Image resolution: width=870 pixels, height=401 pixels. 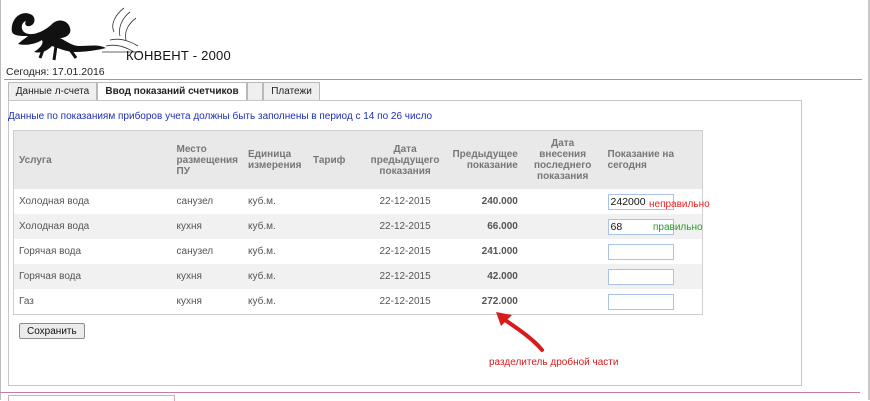 What do you see at coordinates (91, 398) in the screenshot?
I see `footer-tab` at bounding box center [91, 398].